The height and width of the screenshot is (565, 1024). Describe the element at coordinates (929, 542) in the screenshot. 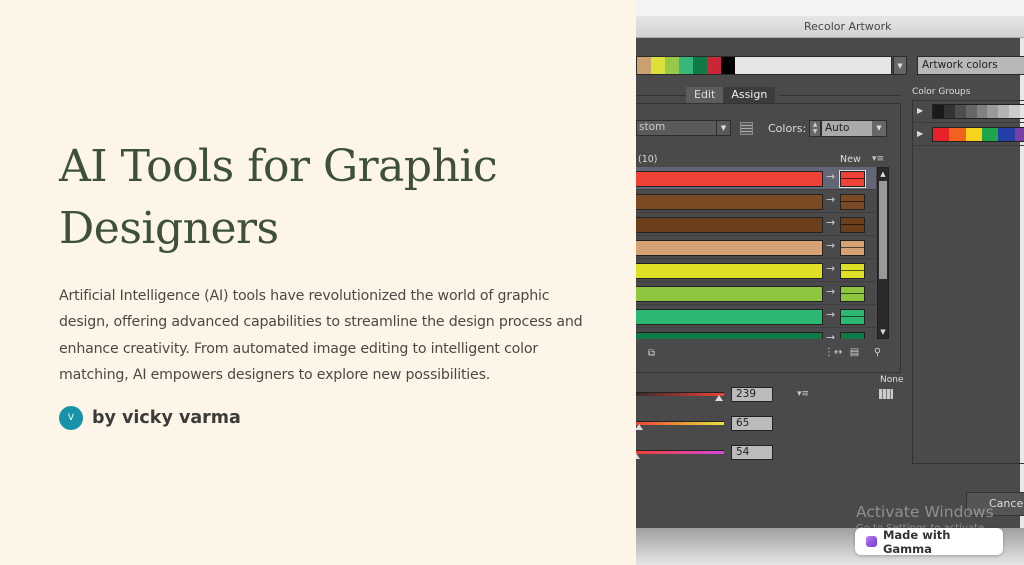

I see `made-with-gamma-badge: Made with Gamma` at that location.